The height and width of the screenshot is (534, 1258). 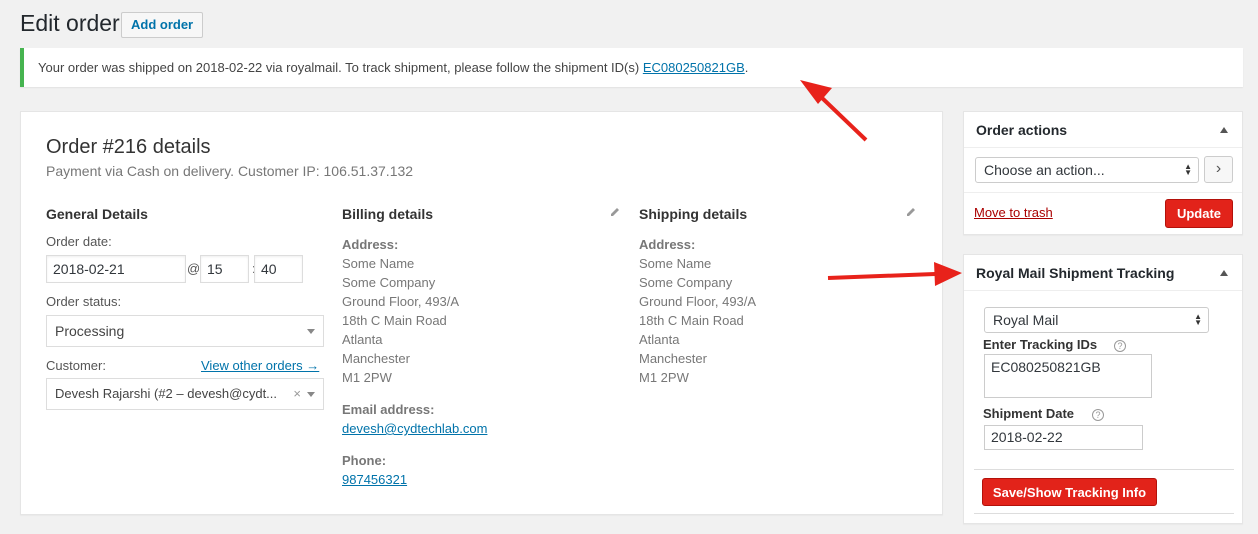 I want to click on shipping-address-line: Manchester, so click(x=673, y=358).